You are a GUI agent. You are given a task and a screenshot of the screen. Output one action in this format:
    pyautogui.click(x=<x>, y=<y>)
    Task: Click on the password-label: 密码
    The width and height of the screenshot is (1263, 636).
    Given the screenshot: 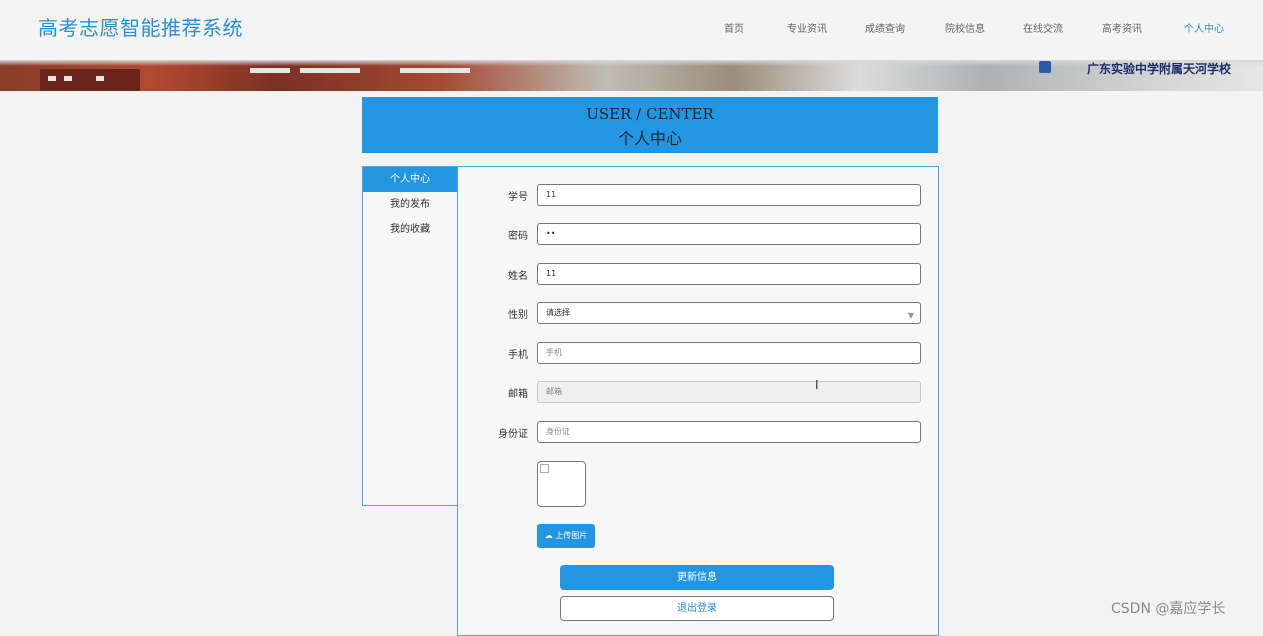 What is the action you would take?
    pyautogui.click(x=518, y=236)
    